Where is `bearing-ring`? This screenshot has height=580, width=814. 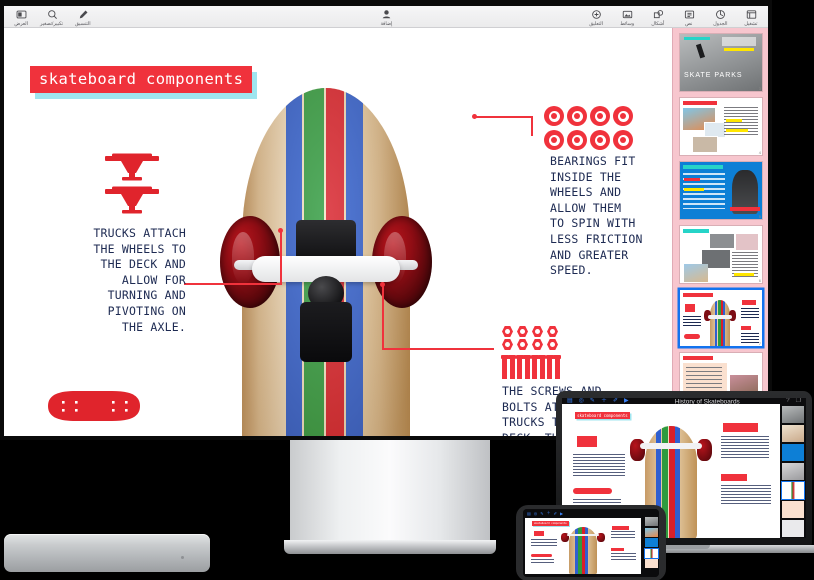
bearing-ring is located at coordinates (623, 116).